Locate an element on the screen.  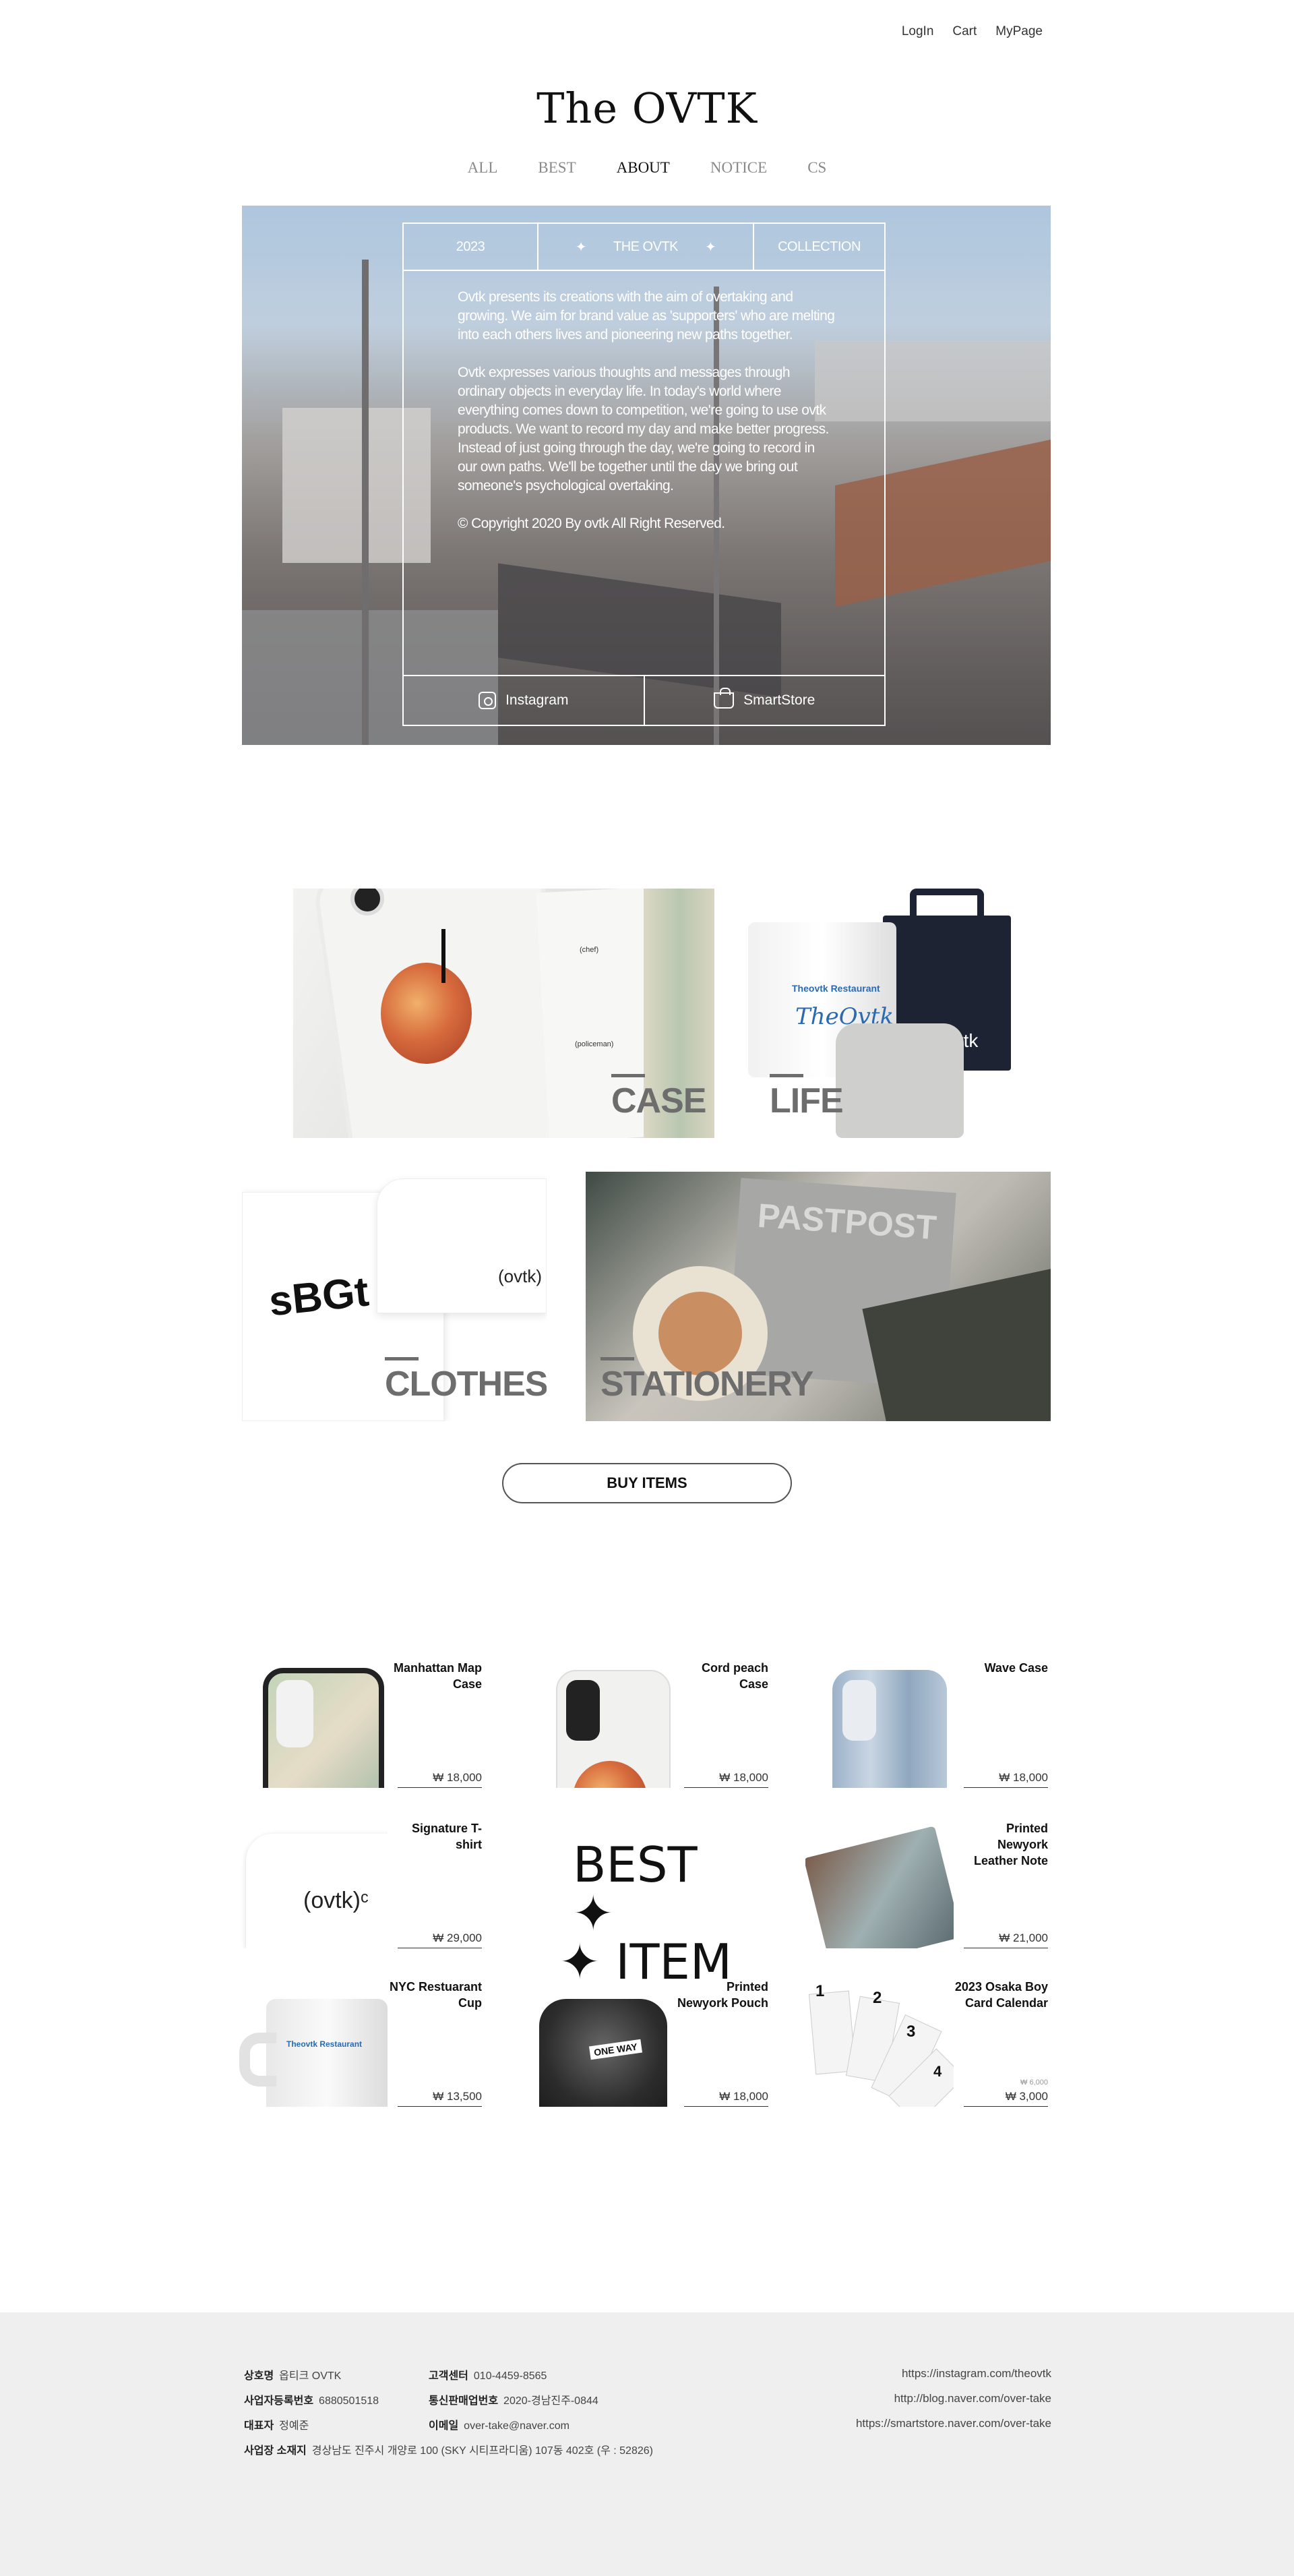
tshirt-image is located at coordinates (462, 1245).